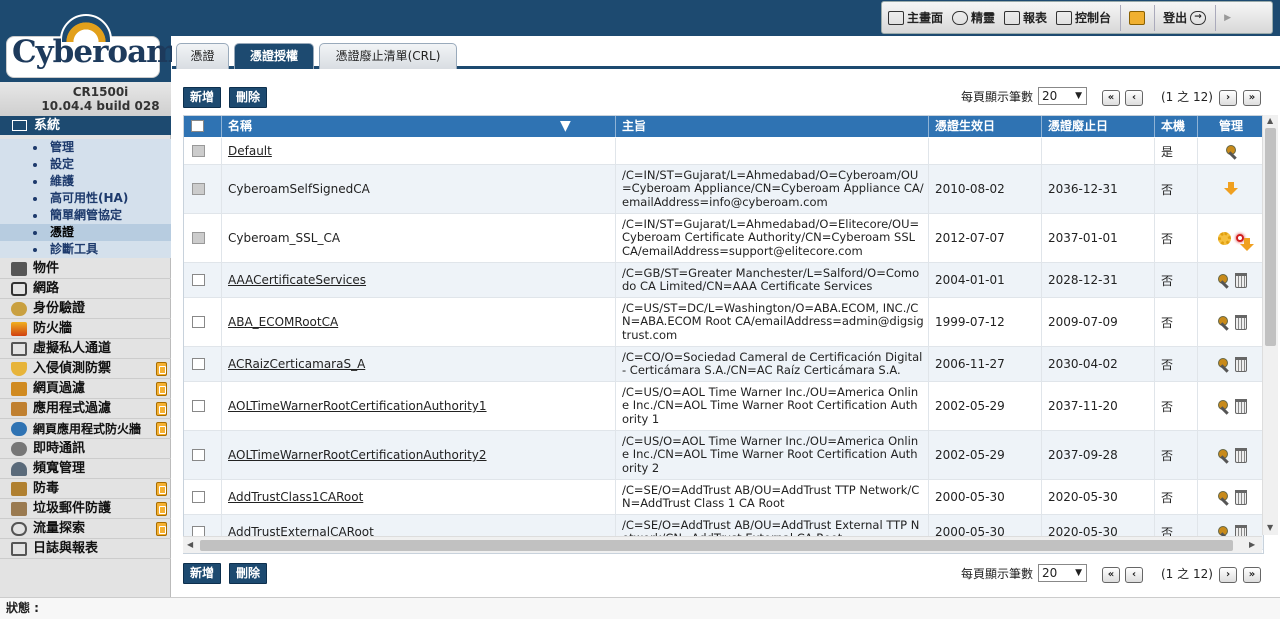 The height and width of the screenshot is (619, 1280). Describe the element at coordinates (161, 369) in the screenshot. I see `license-icon` at that location.